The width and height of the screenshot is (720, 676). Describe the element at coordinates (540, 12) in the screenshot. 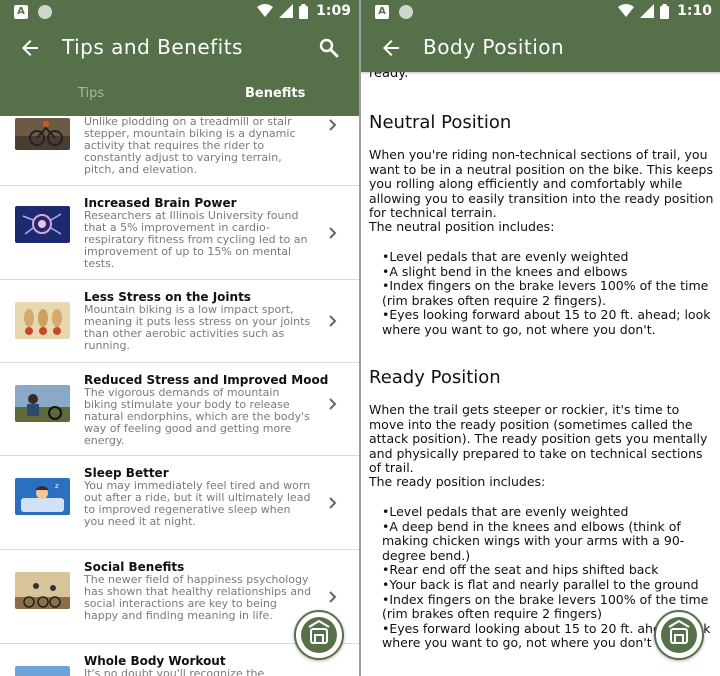

I see `status-bar: A 1:10` at that location.